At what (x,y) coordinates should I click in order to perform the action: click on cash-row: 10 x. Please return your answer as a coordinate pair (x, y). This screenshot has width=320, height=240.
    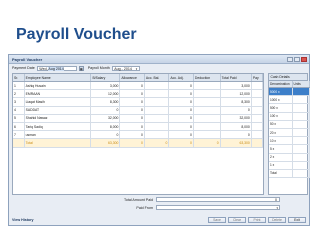
    Looking at the image, I should click on (289, 141).